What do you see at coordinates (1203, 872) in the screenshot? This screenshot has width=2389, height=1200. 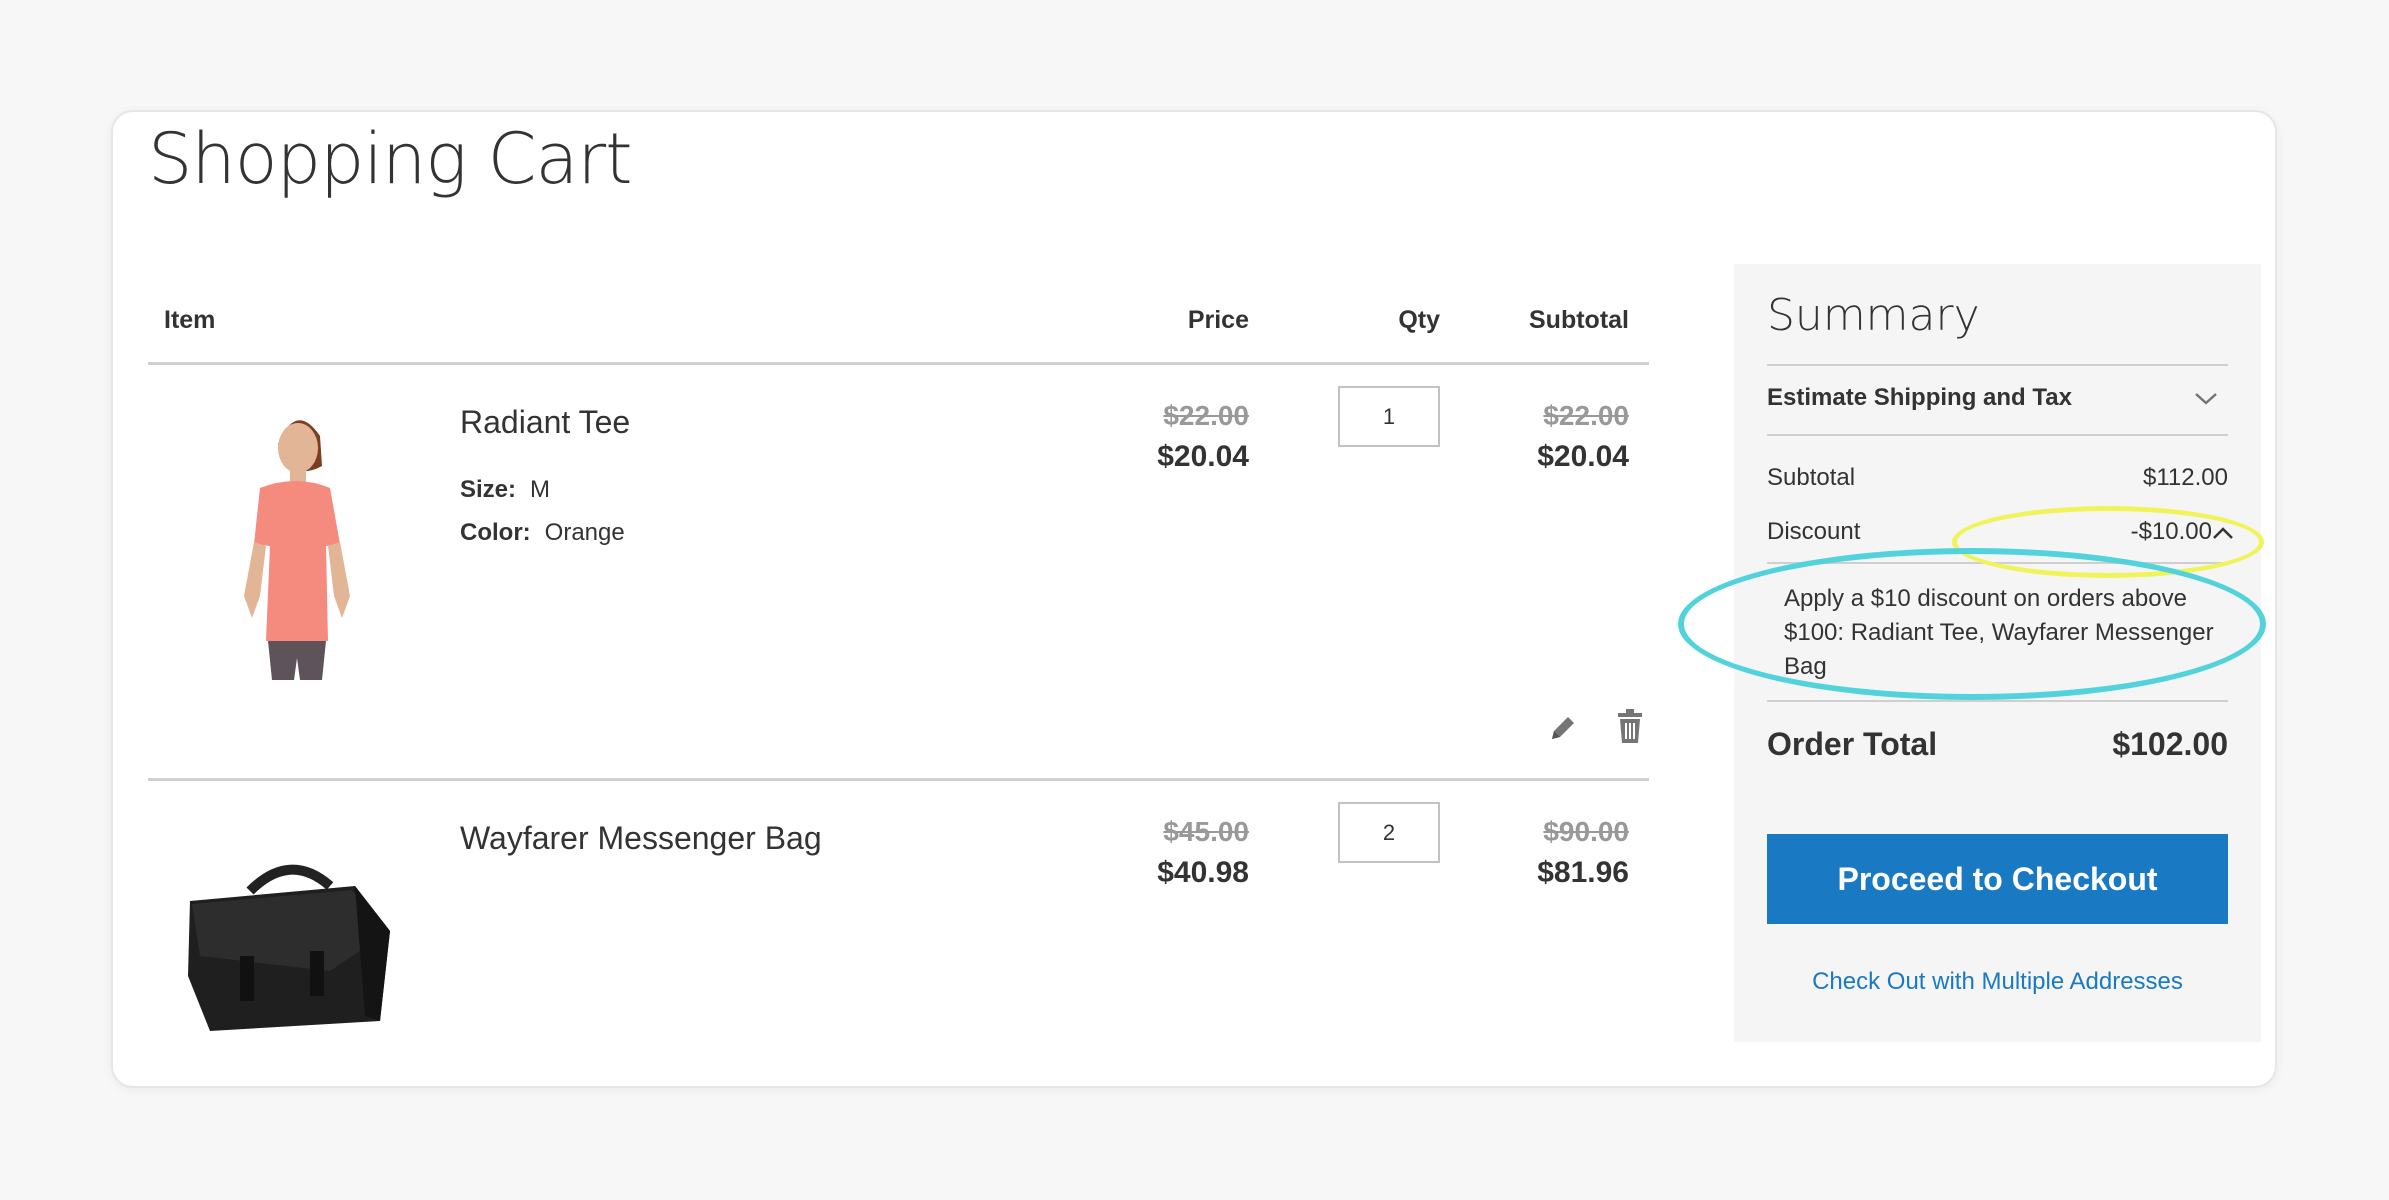 I see `item-discounted-price: $40.98` at bounding box center [1203, 872].